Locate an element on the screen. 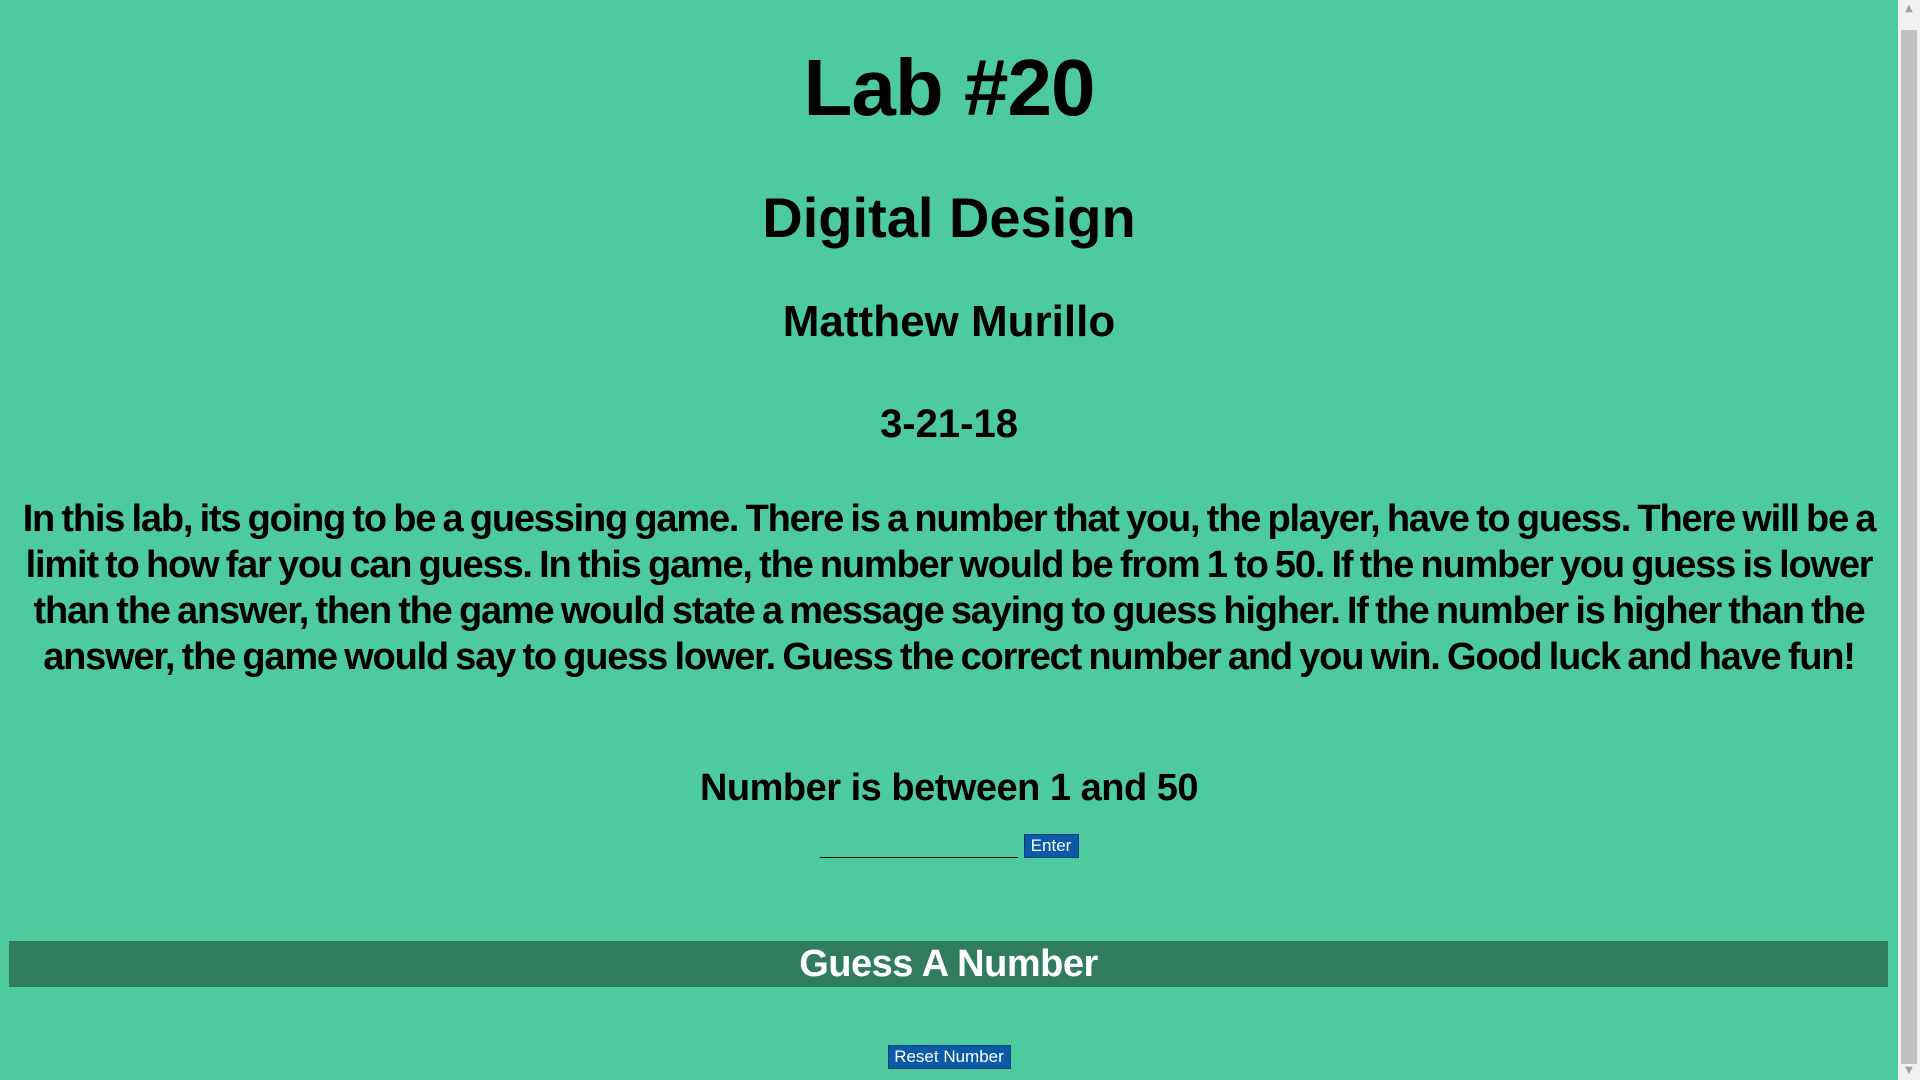 This screenshot has width=1920, height=1080. reset-row: Reset Number is located at coordinates (949, 1057).